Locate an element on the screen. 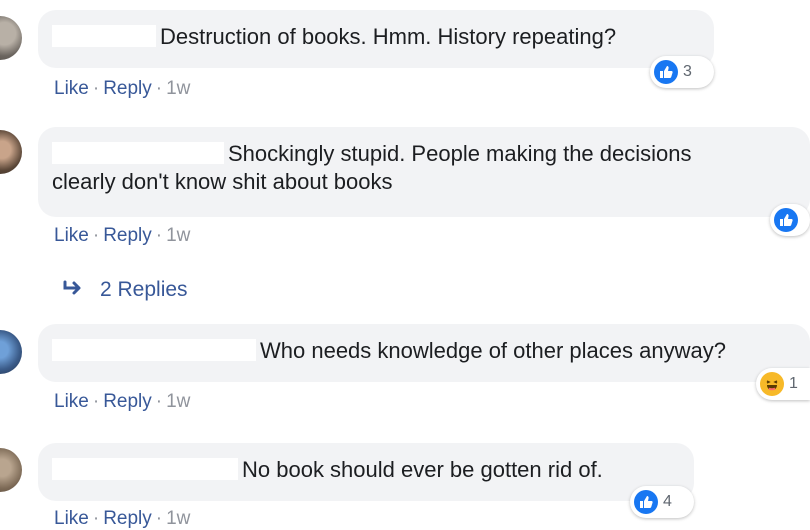 This screenshot has width=810, height=530. replies-count-label: 2 Replies is located at coordinates (144, 290).